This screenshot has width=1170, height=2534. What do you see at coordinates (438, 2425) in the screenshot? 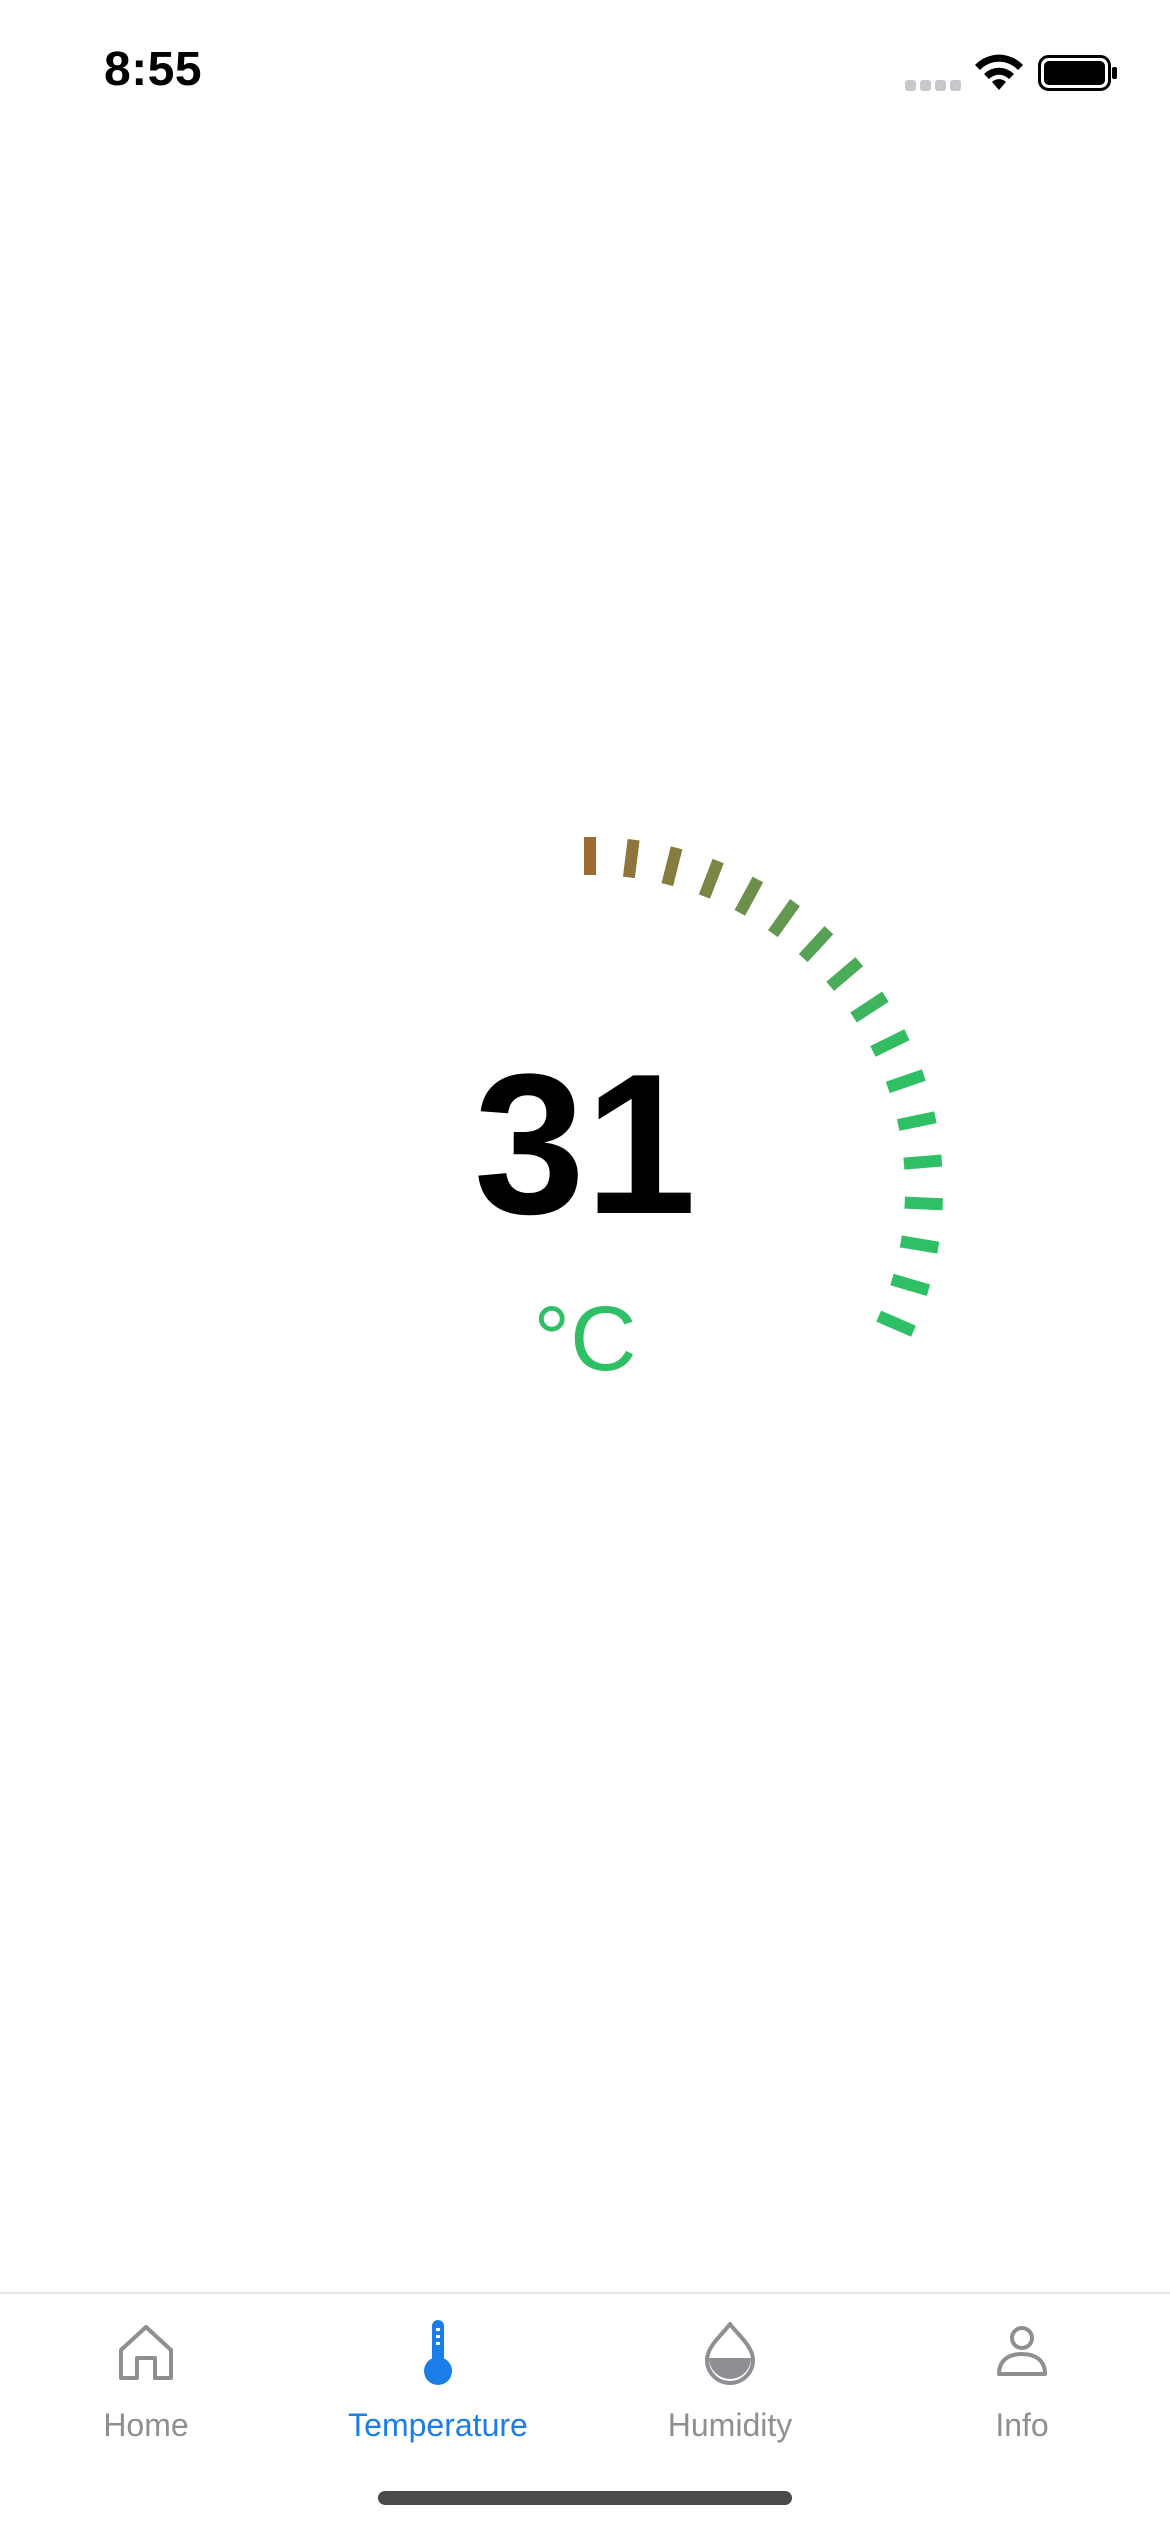
I see `tab-temperature-label: Temperature` at bounding box center [438, 2425].